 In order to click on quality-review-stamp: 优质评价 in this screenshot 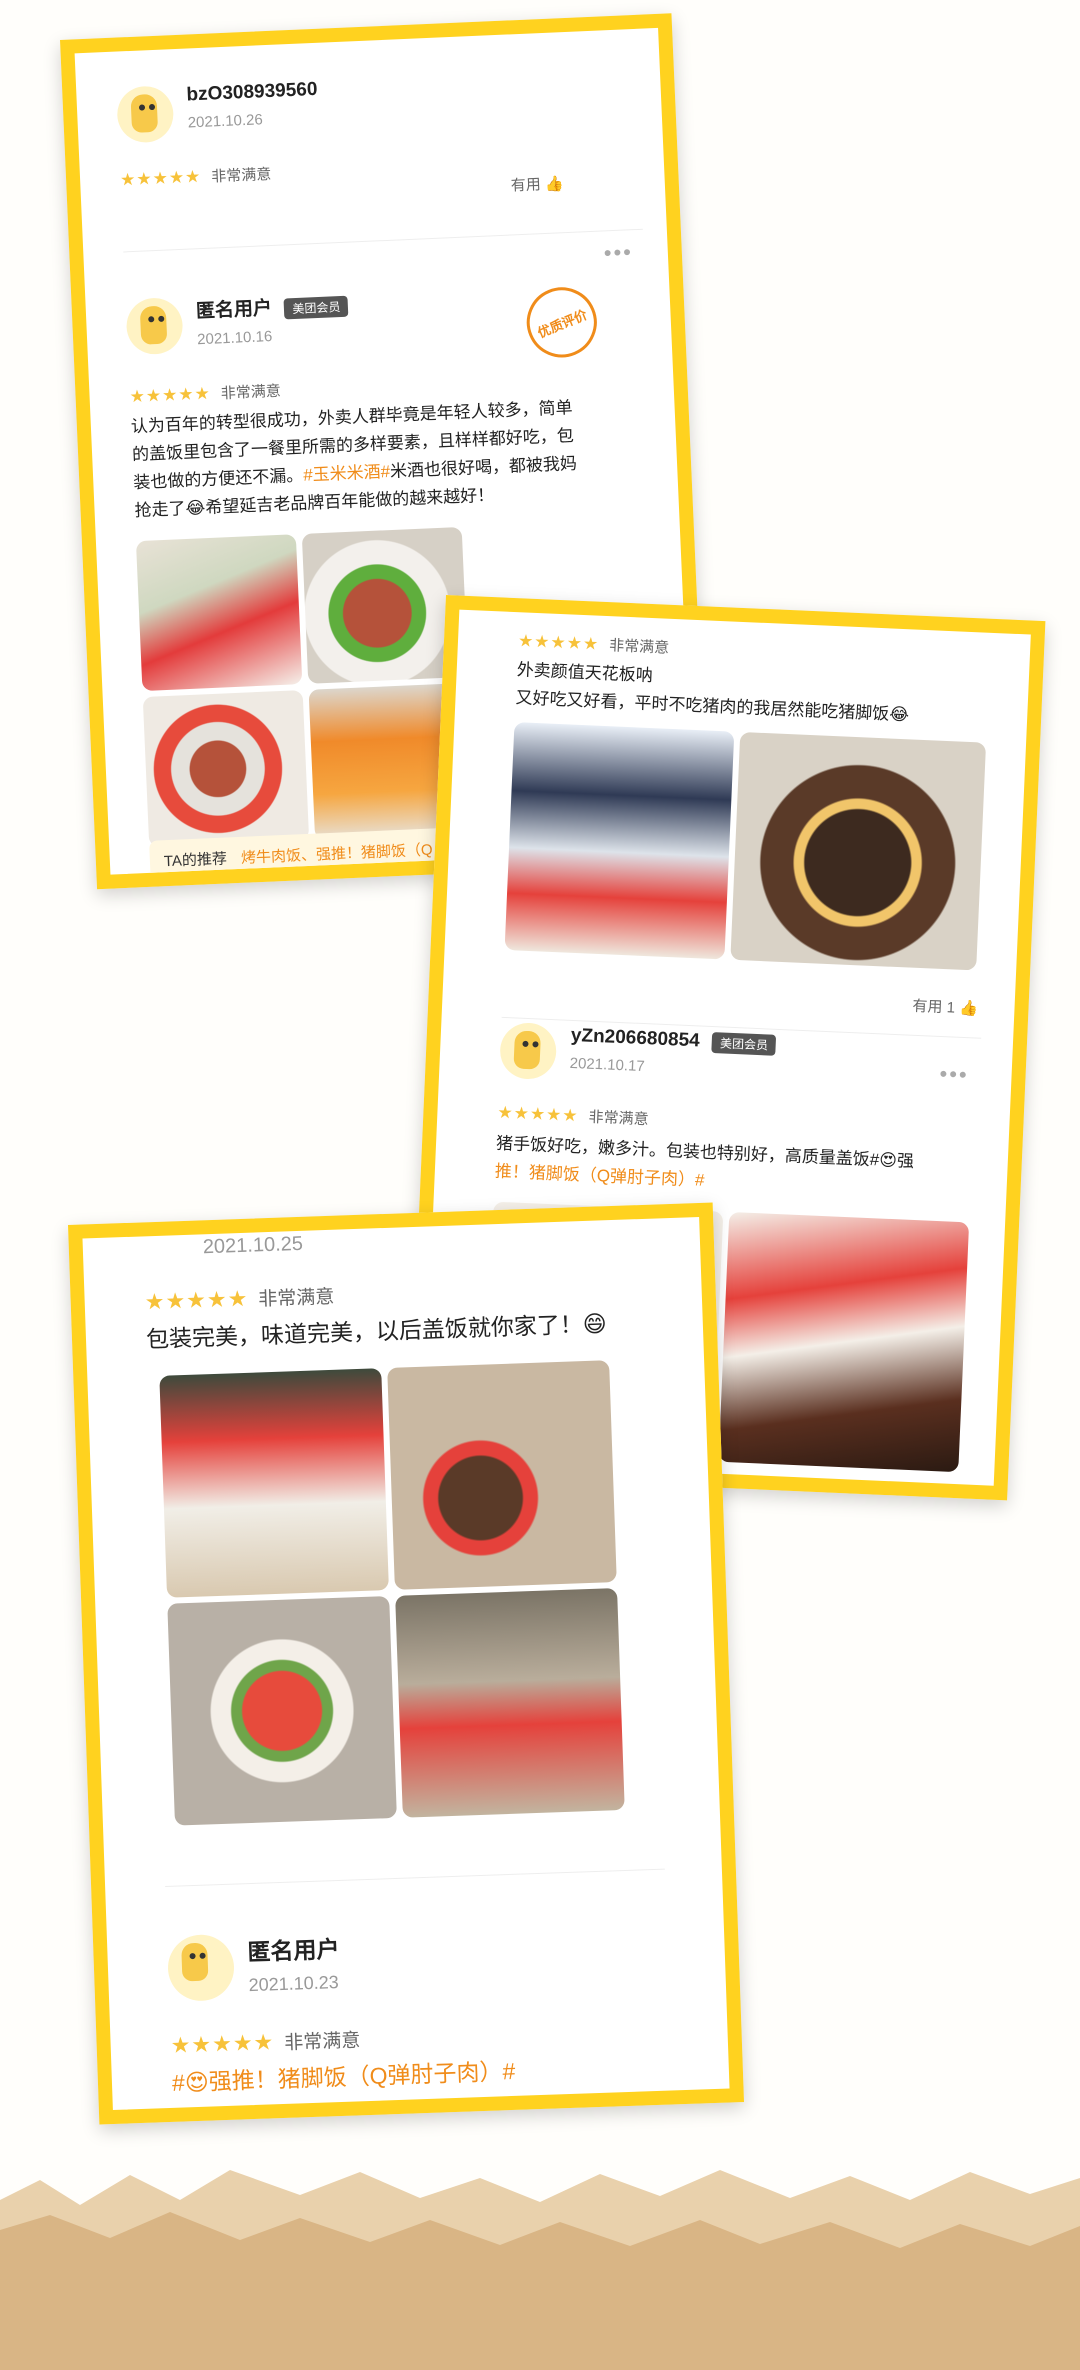, I will do `click(562, 322)`.